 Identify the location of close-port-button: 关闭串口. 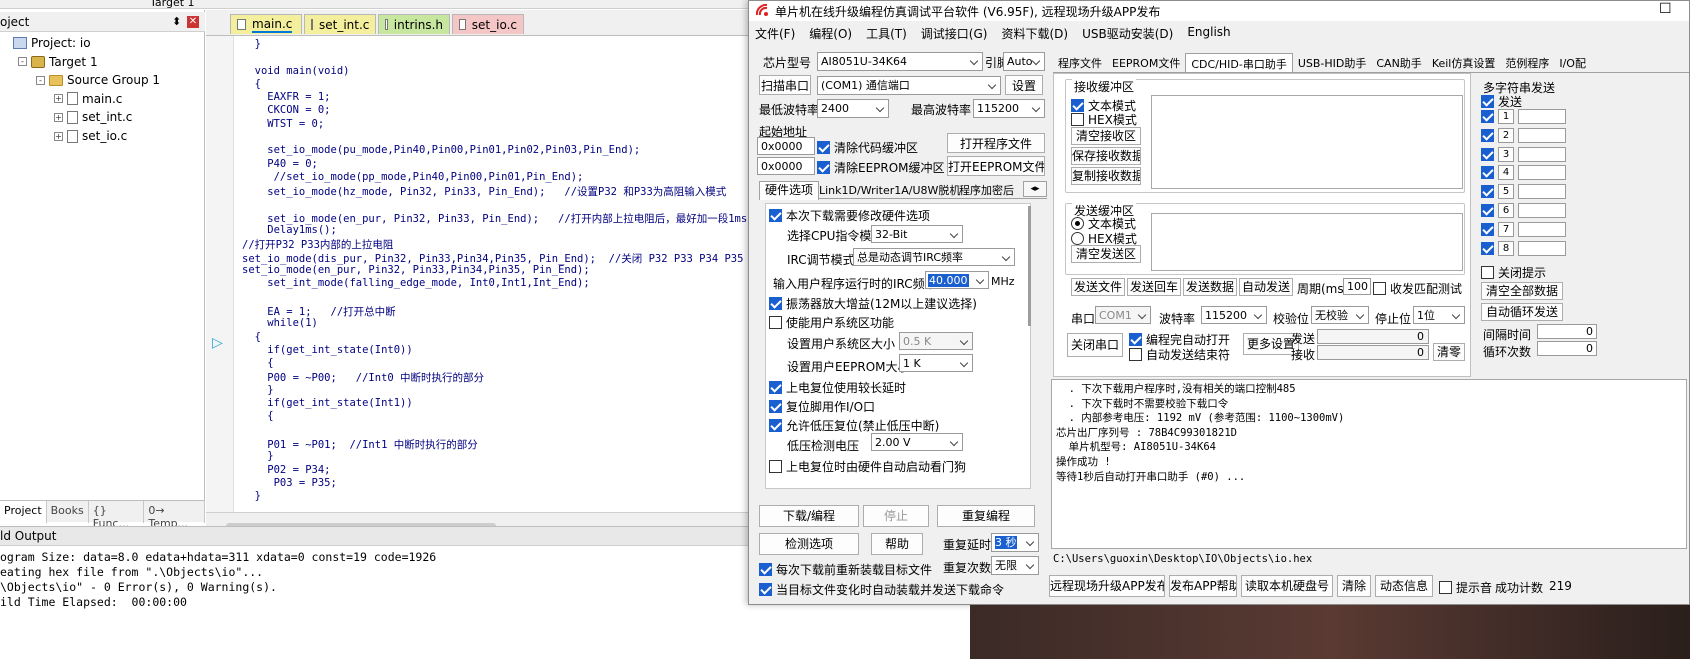
(1095, 345).